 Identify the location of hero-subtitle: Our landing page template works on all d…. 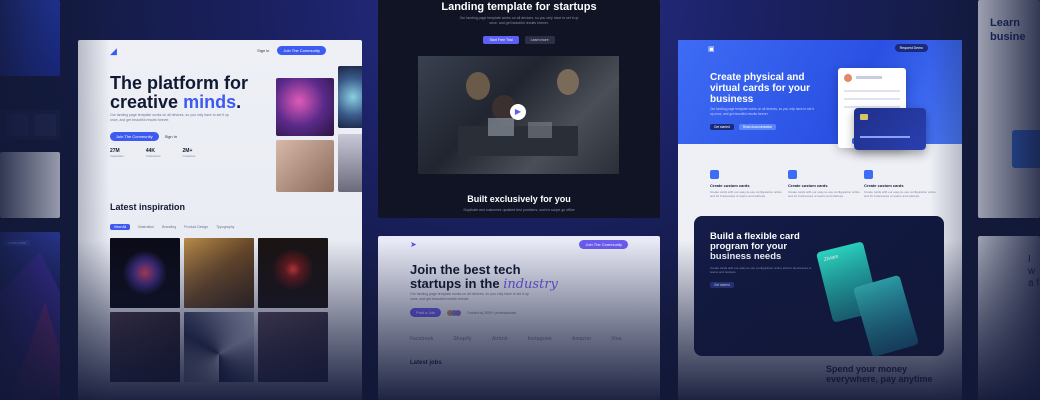
(519, 20).